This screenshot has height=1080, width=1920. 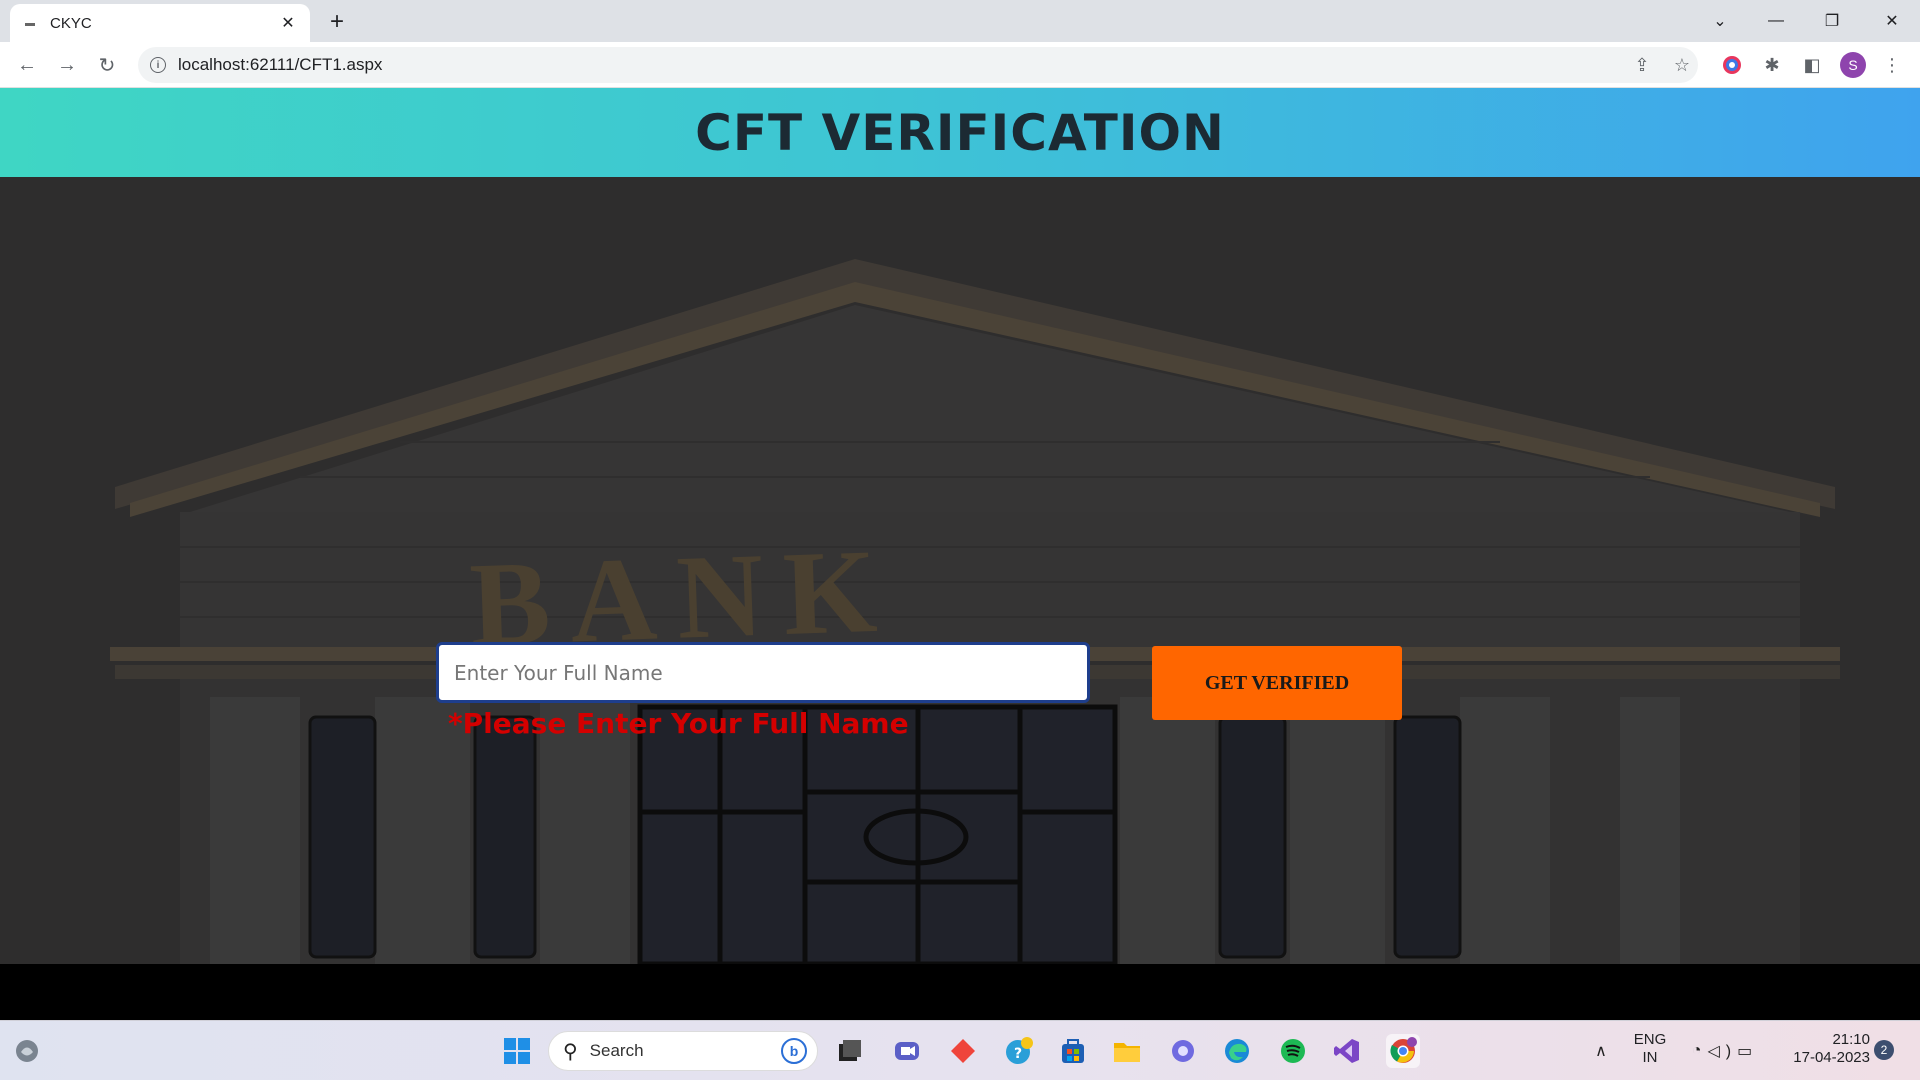 I want to click on close-window-icon: ✕, so click(x=1892, y=21).